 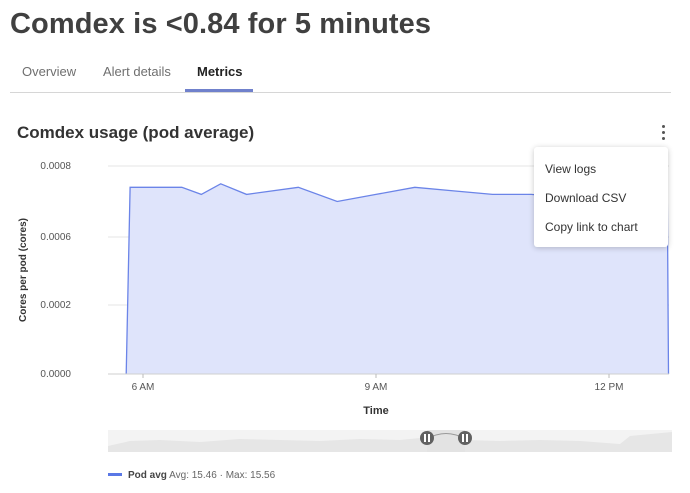 I want to click on y-tick-label: 0.0002, so click(x=55, y=305).